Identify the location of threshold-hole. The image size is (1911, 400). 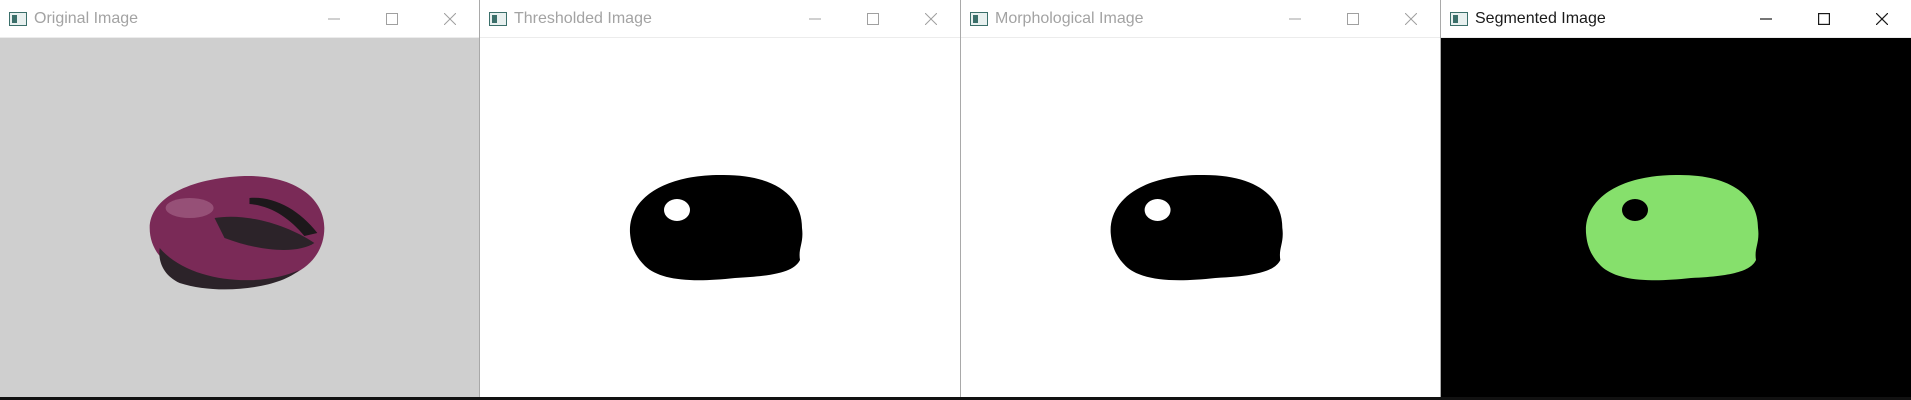
(677, 210).